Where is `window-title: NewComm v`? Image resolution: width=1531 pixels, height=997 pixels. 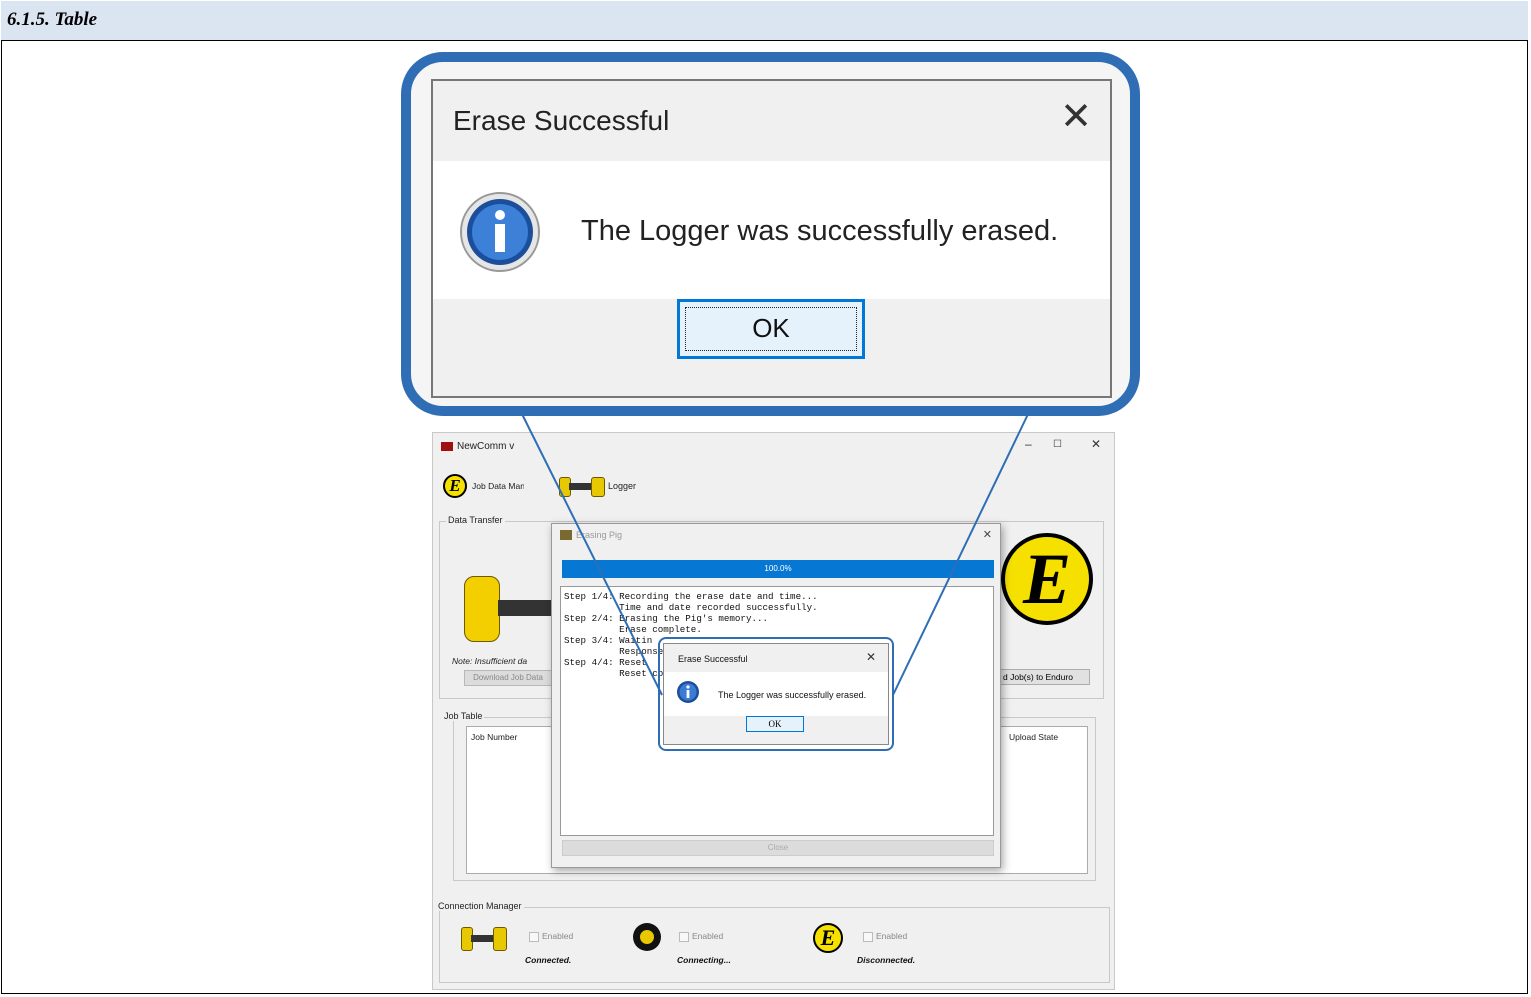 window-title: NewComm v is located at coordinates (477, 446).